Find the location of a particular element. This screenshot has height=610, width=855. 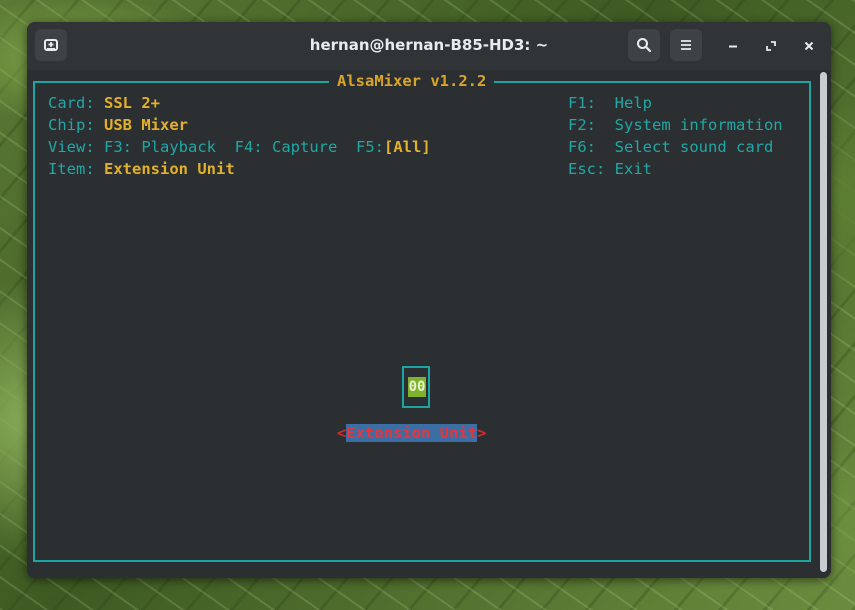

item-line: Item: Extension Unit is located at coordinates (141, 169).